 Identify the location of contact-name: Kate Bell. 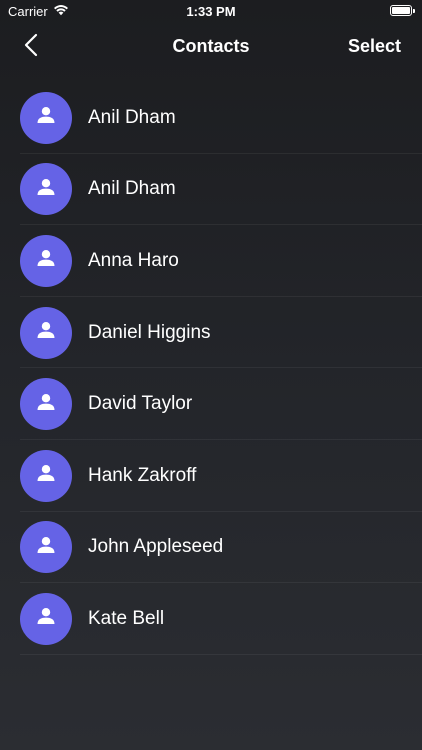
(126, 618).